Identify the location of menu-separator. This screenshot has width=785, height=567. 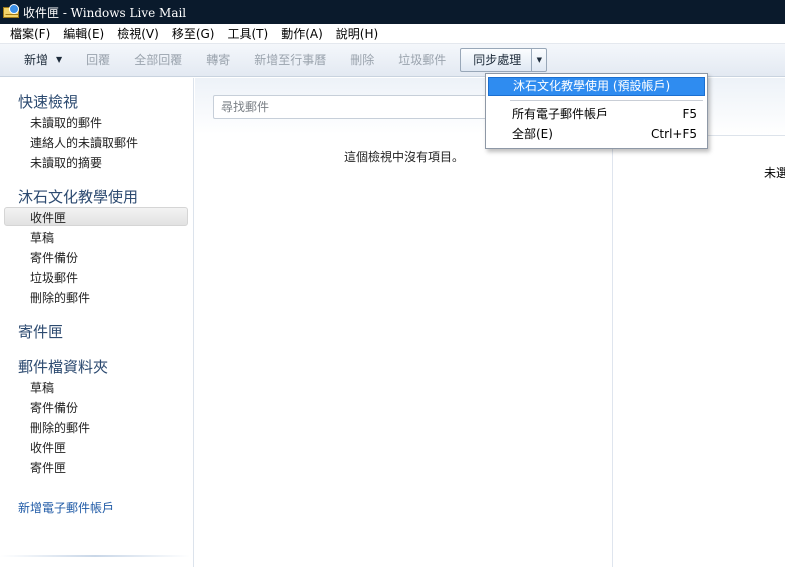
(606, 100).